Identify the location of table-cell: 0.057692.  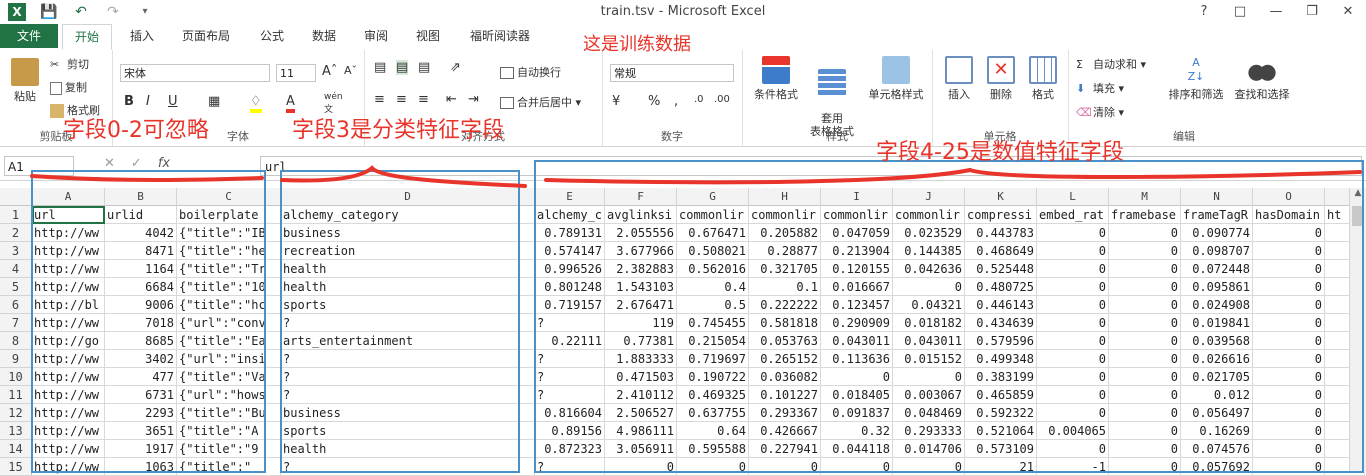
(1217, 467).